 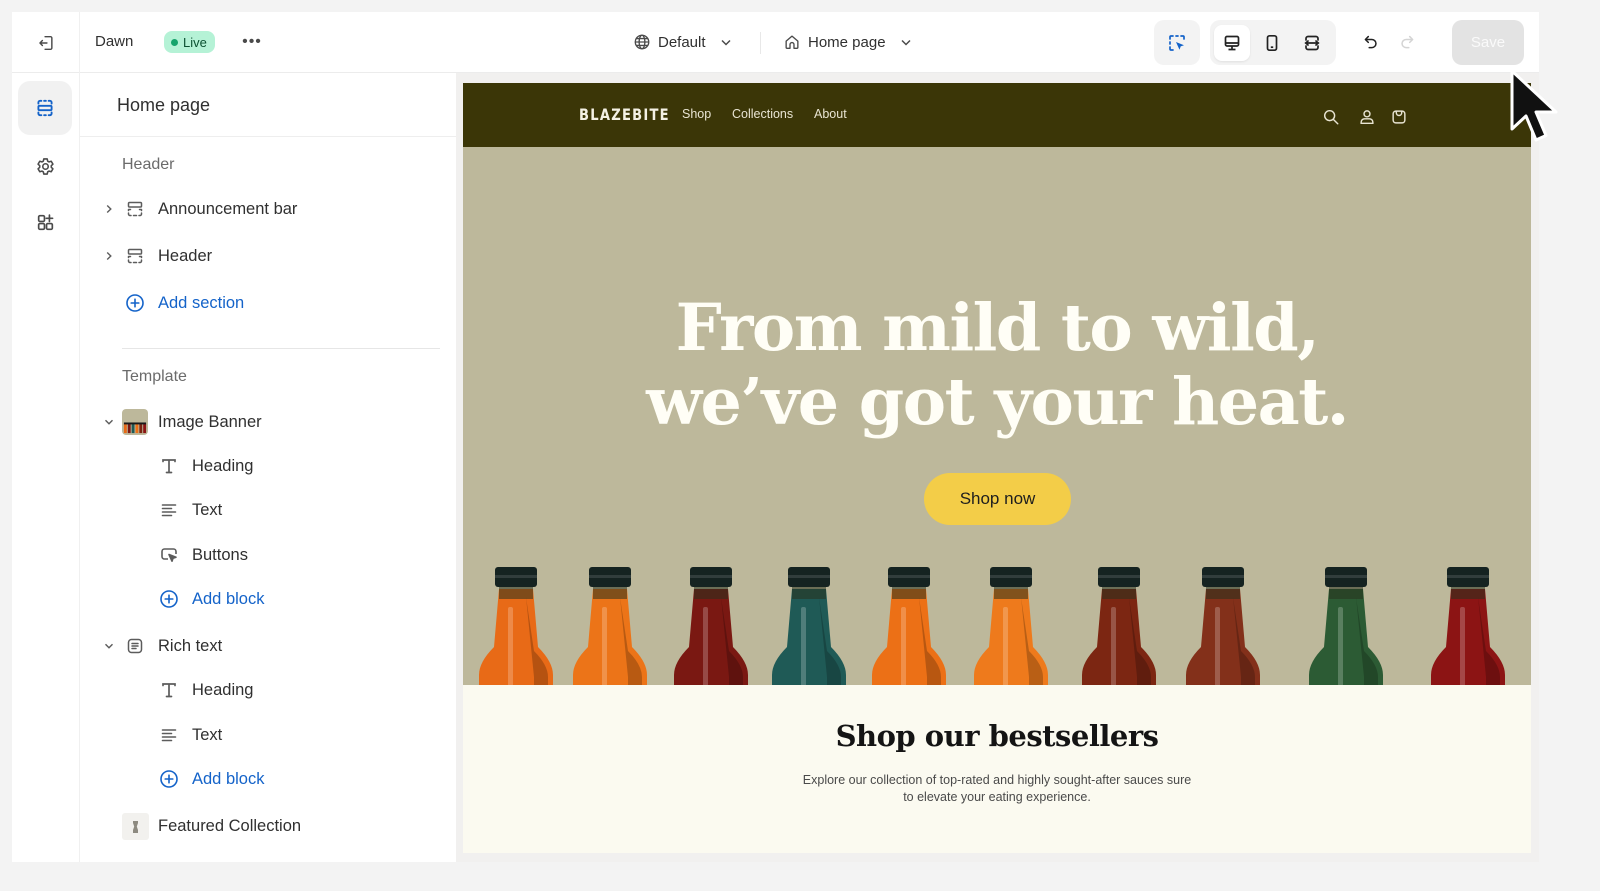 I want to click on section-image-banner: Image Banner, so click(x=268, y=422).